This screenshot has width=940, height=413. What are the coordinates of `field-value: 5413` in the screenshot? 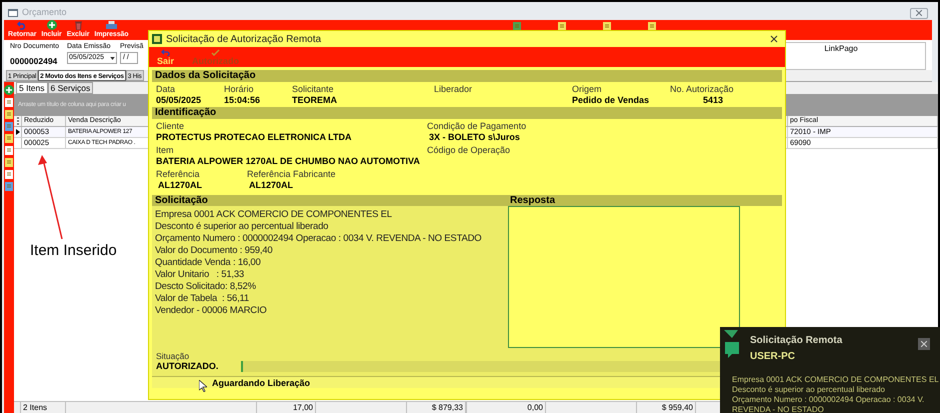 It's located at (713, 100).